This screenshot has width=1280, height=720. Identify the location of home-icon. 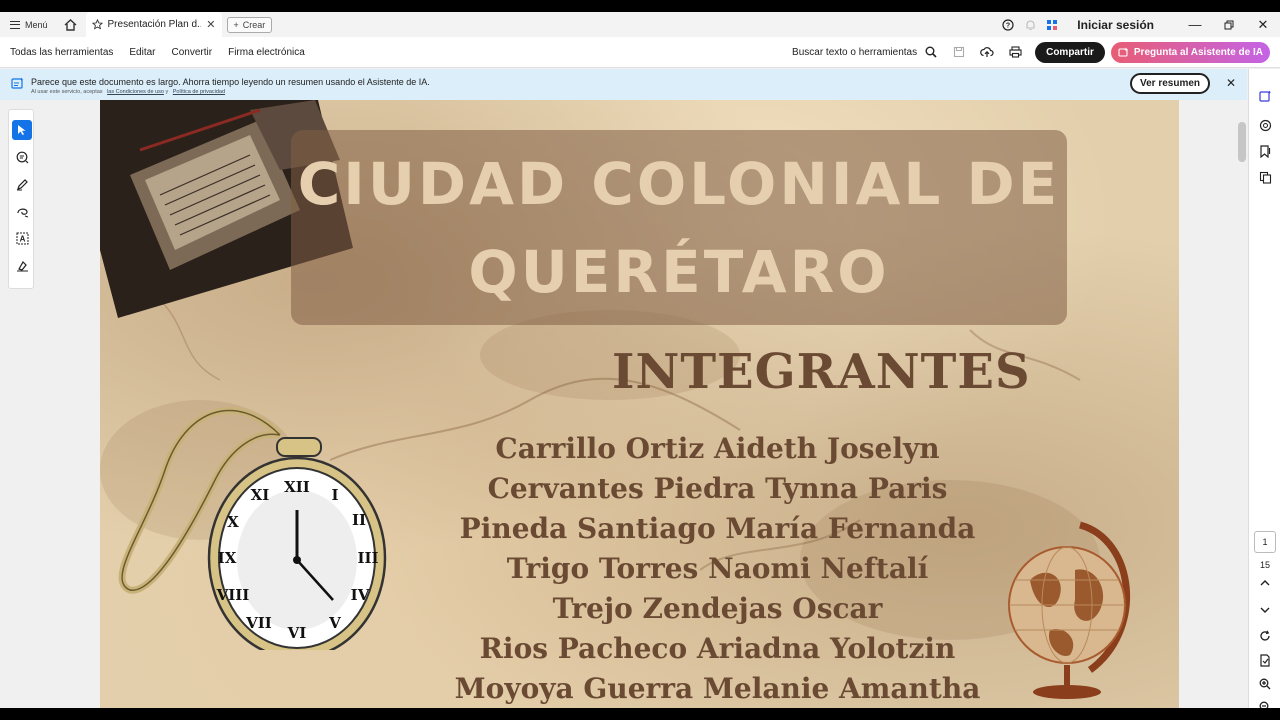
(70, 24).